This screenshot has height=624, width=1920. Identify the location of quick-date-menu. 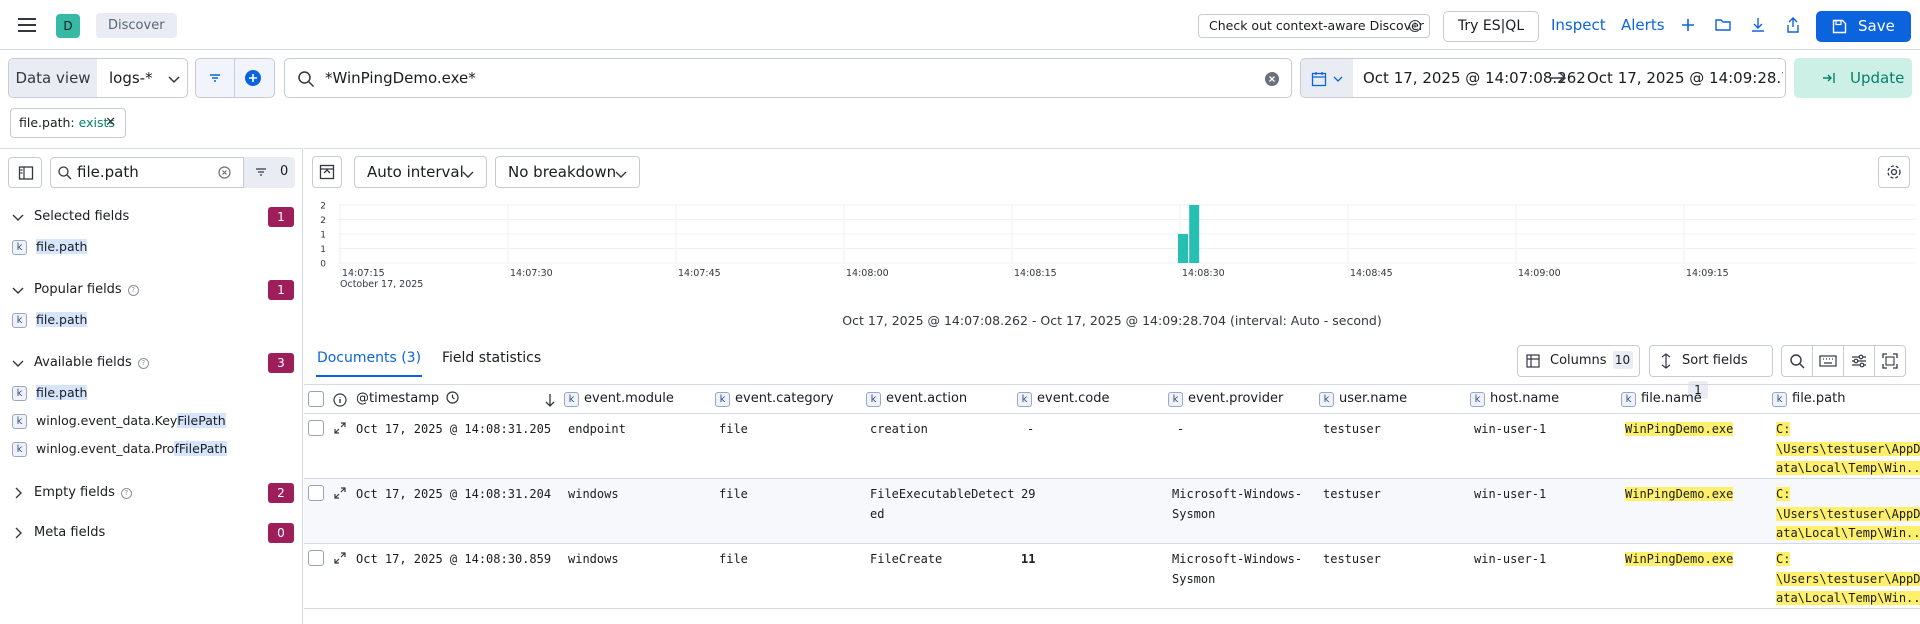
(1327, 78).